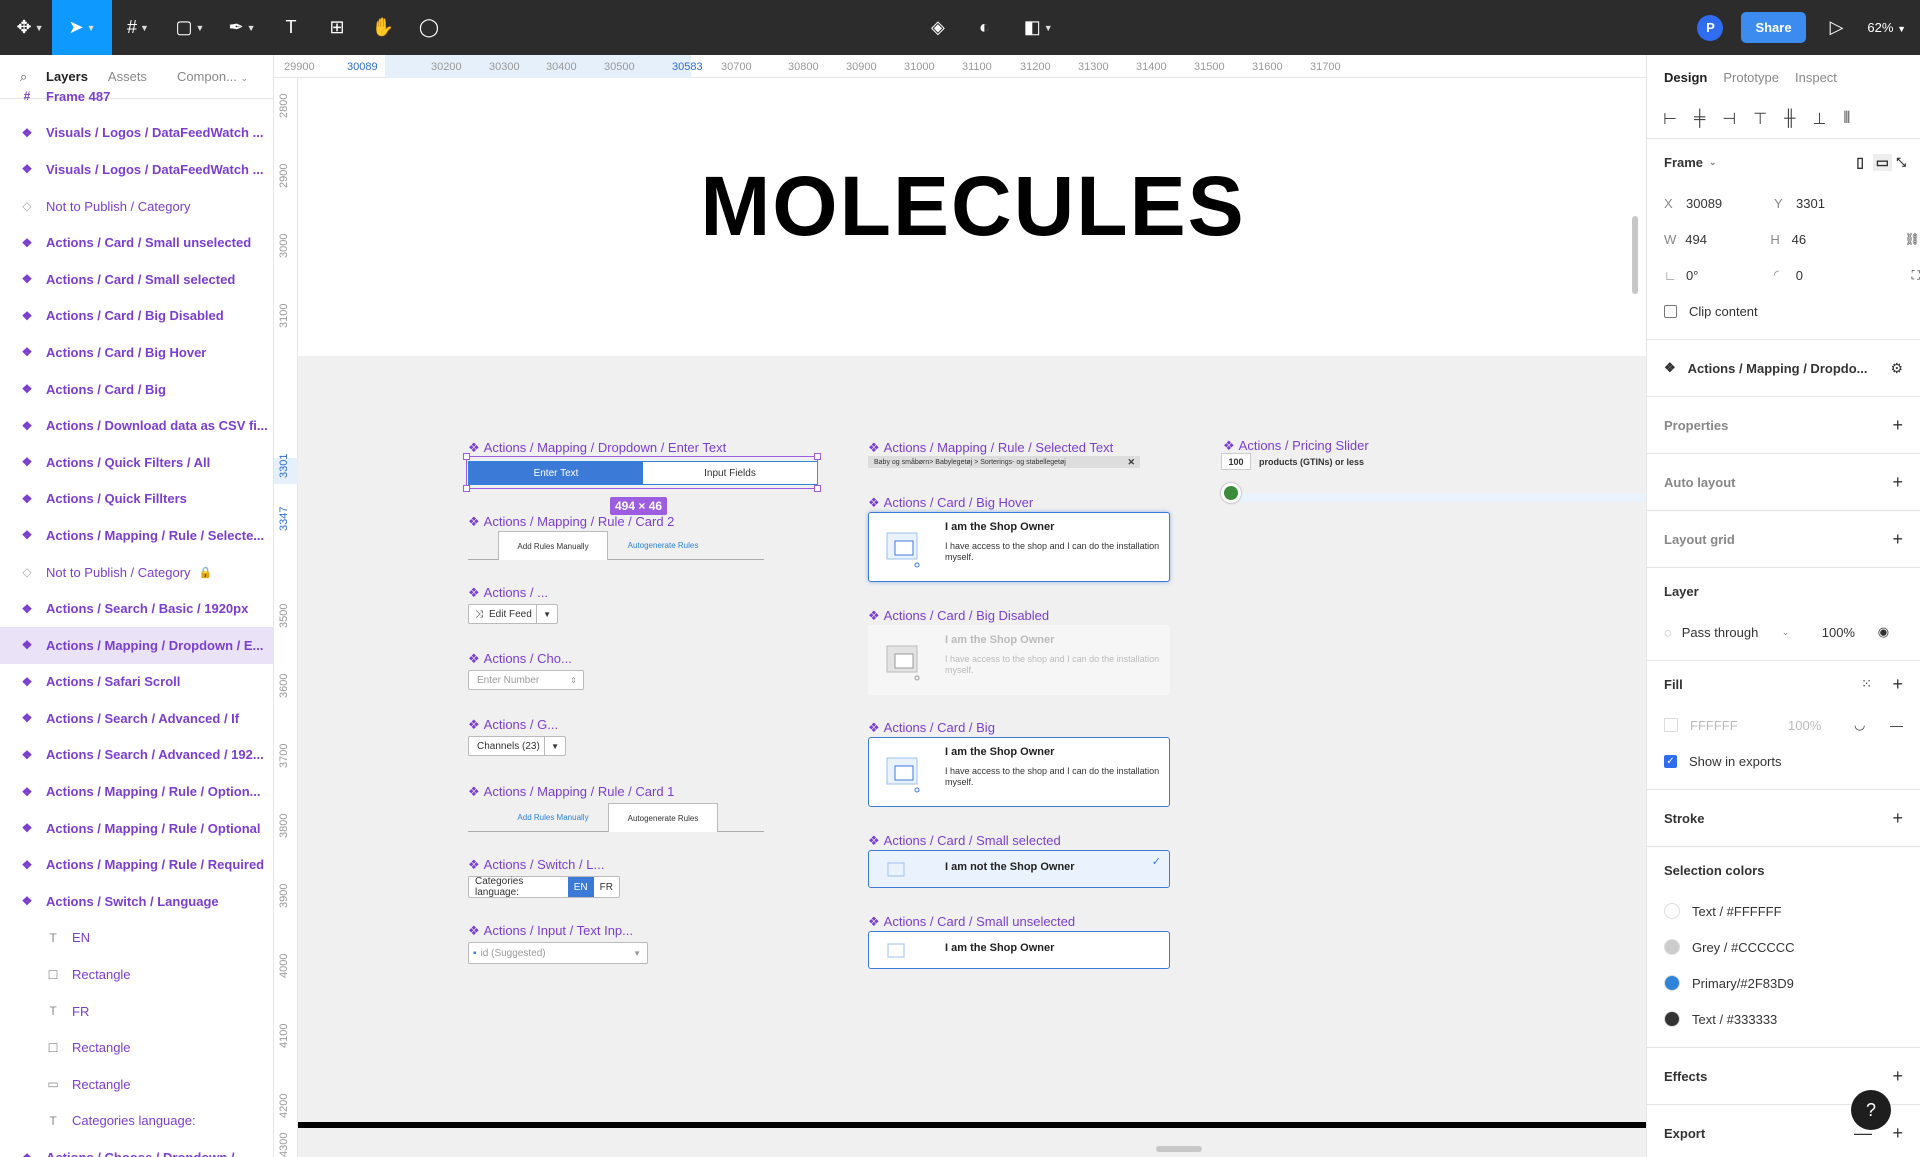 The image size is (1920, 1157). What do you see at coordinates (526, 680) in the screenshot?
I see `enter-number-input: Enter Number ⇕` at bounding box center [526, 680].